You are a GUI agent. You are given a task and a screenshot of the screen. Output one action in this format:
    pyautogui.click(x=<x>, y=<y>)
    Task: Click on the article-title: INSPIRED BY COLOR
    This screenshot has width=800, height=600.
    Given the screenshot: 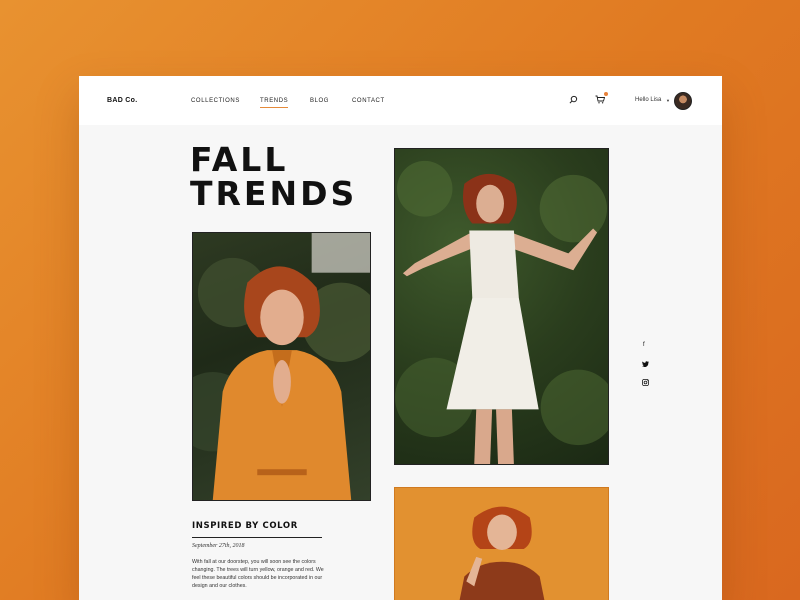 What is the action you would take?
    pyautogui.click(x=245, y=526)
    